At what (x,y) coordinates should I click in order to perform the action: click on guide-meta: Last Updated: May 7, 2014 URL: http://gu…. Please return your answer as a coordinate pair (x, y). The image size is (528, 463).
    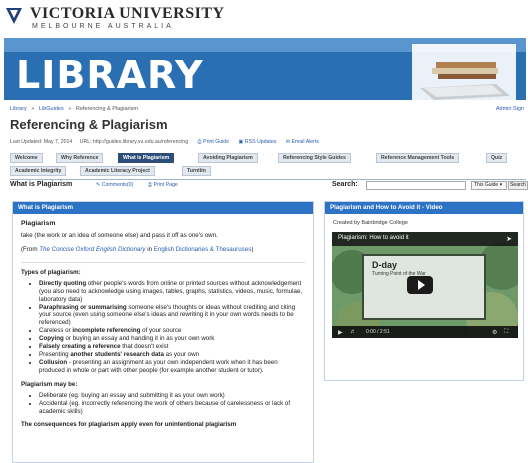
    Looking at the image, I should click on (164, 142).